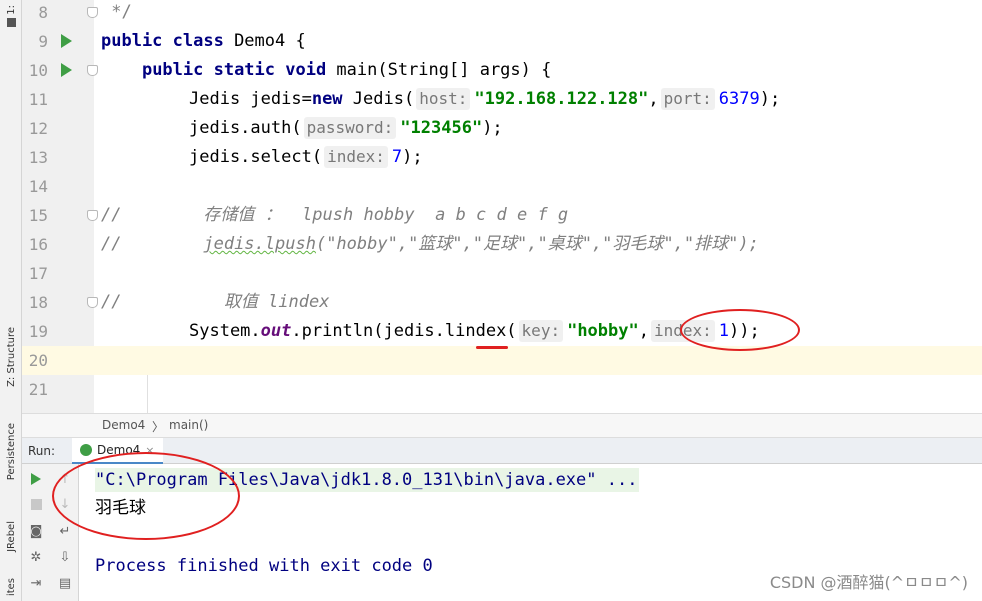  What do you see at coordinates (332, 99) in the screenshot?
I see `keyword: new` at bounding box center [332, 99].